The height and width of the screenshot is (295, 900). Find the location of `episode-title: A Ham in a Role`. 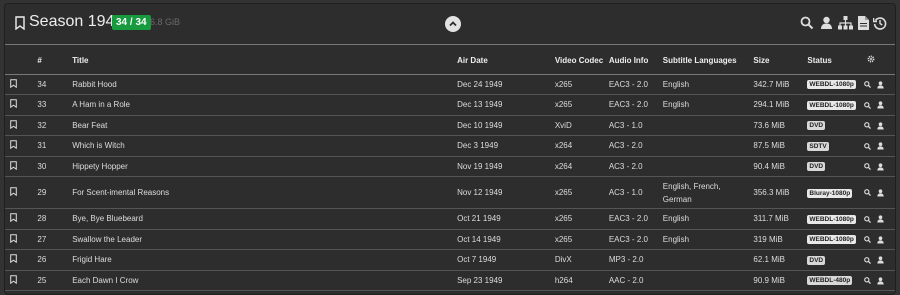

episode-title: A Ham in a Role is located at coordinates (265, 105).